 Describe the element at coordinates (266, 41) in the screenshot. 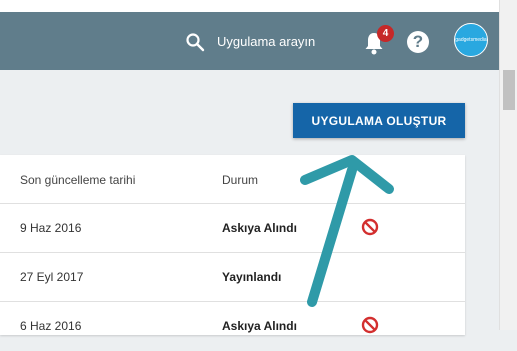

I see `search-input: Uygulama arayın` at that location.